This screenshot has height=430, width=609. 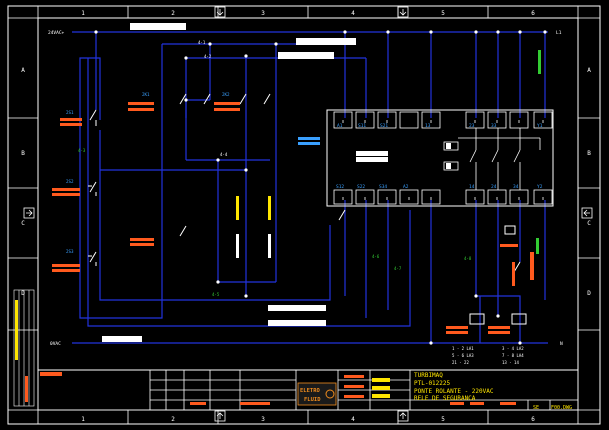 I want to click on sheet-label: SE, so click(x=536, y=408).